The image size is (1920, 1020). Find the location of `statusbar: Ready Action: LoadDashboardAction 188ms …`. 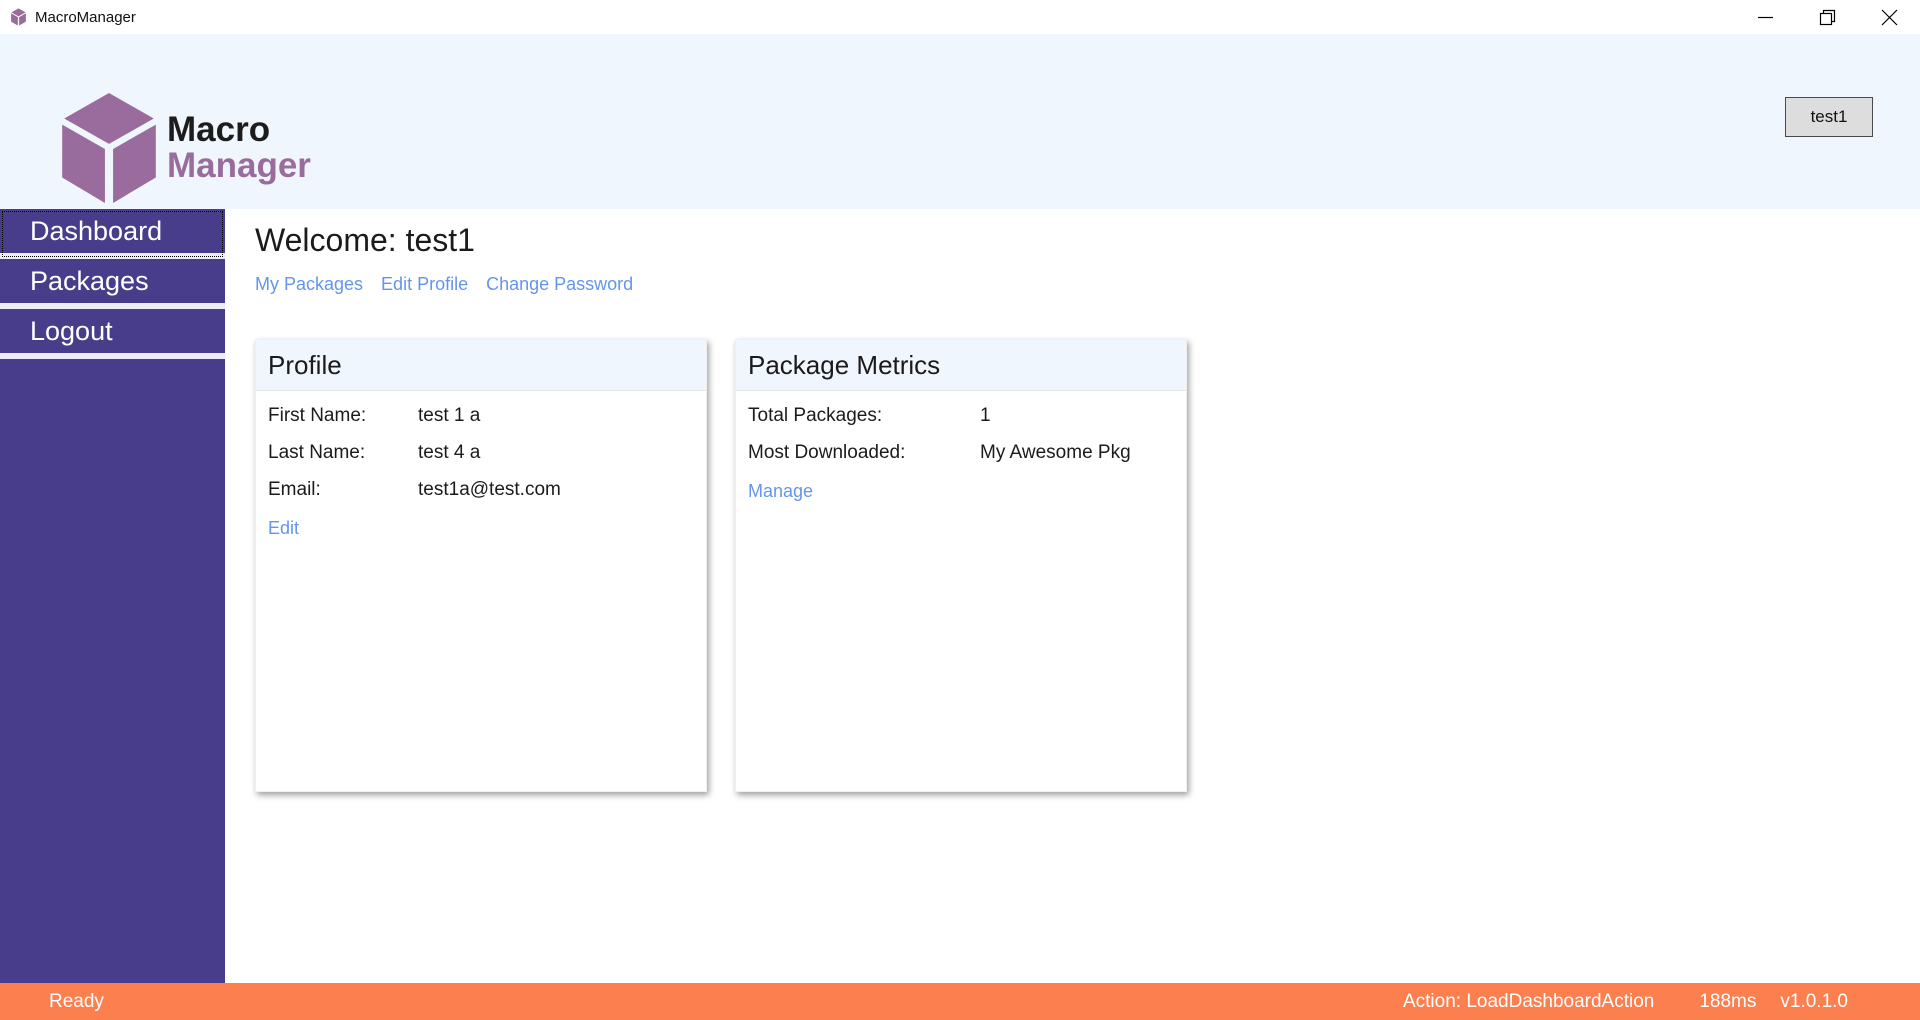

statusbar: Ready Action: LoadDashboardAction 188ms … is located at coordinates (960, 1001).